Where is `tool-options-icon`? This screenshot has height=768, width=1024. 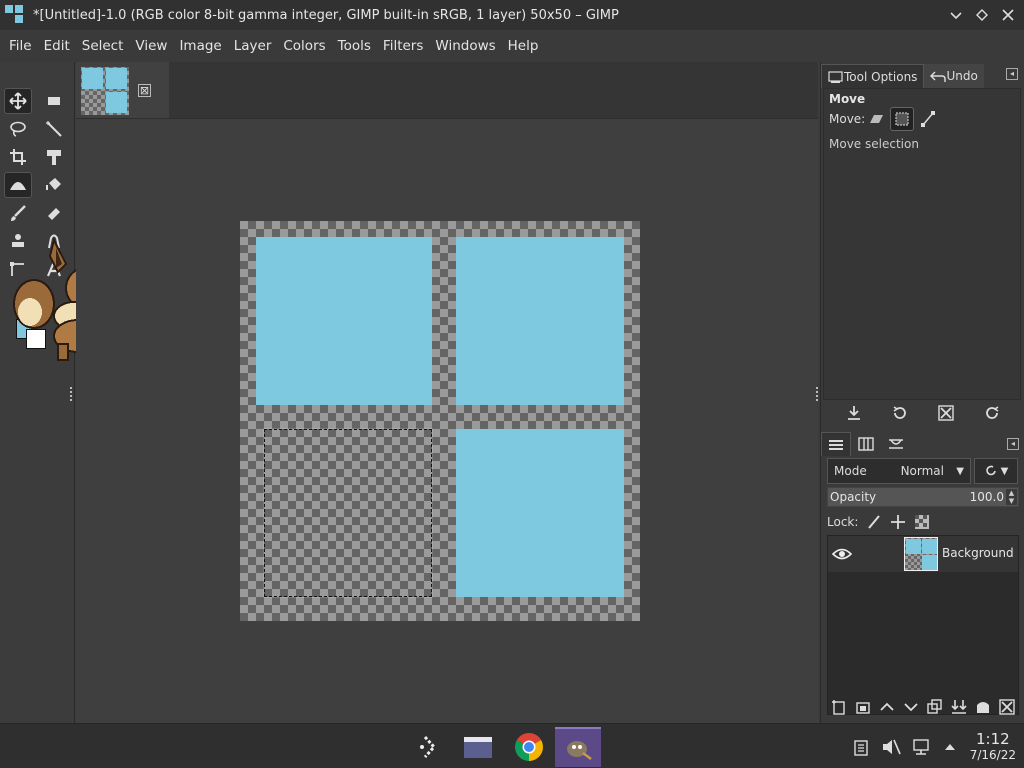
tool-options-icon is located at coordinates (835, 76).